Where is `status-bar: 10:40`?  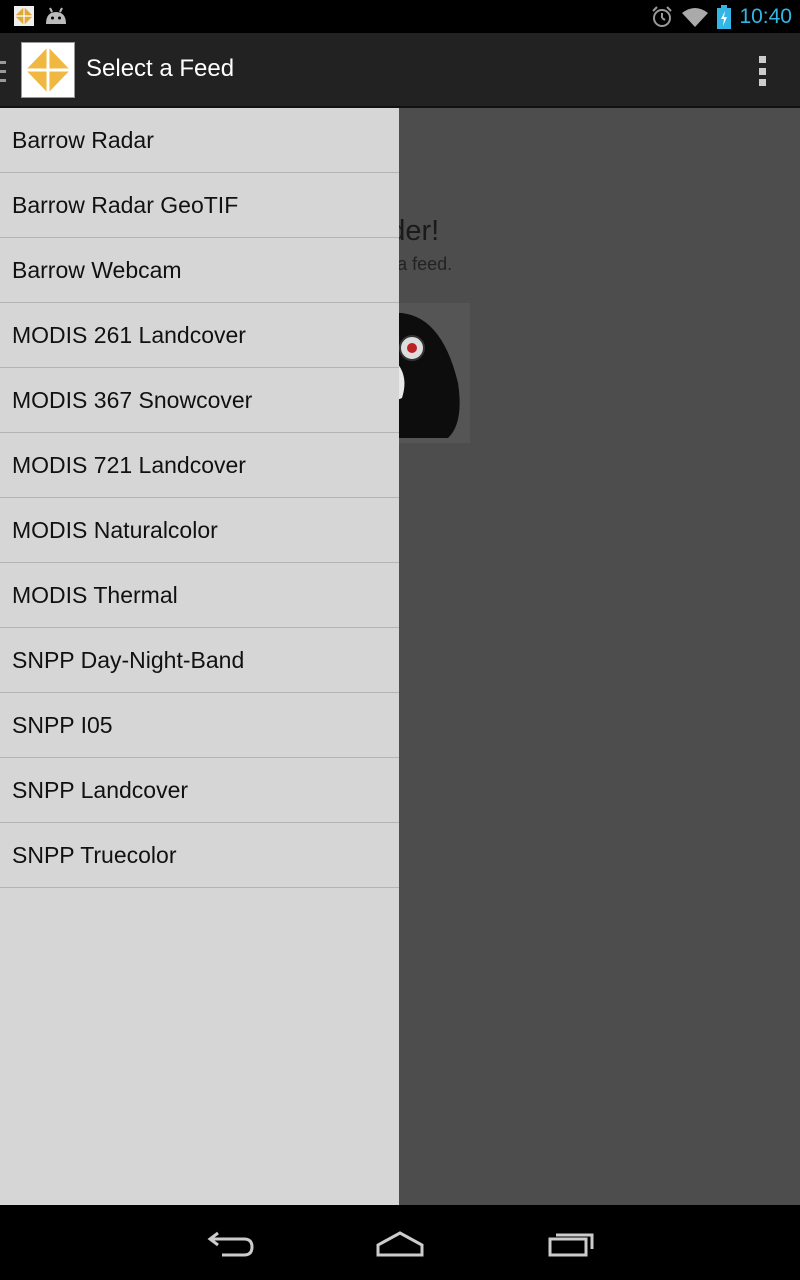 status-bar: 10:40 is located at coordinates (400, 16).